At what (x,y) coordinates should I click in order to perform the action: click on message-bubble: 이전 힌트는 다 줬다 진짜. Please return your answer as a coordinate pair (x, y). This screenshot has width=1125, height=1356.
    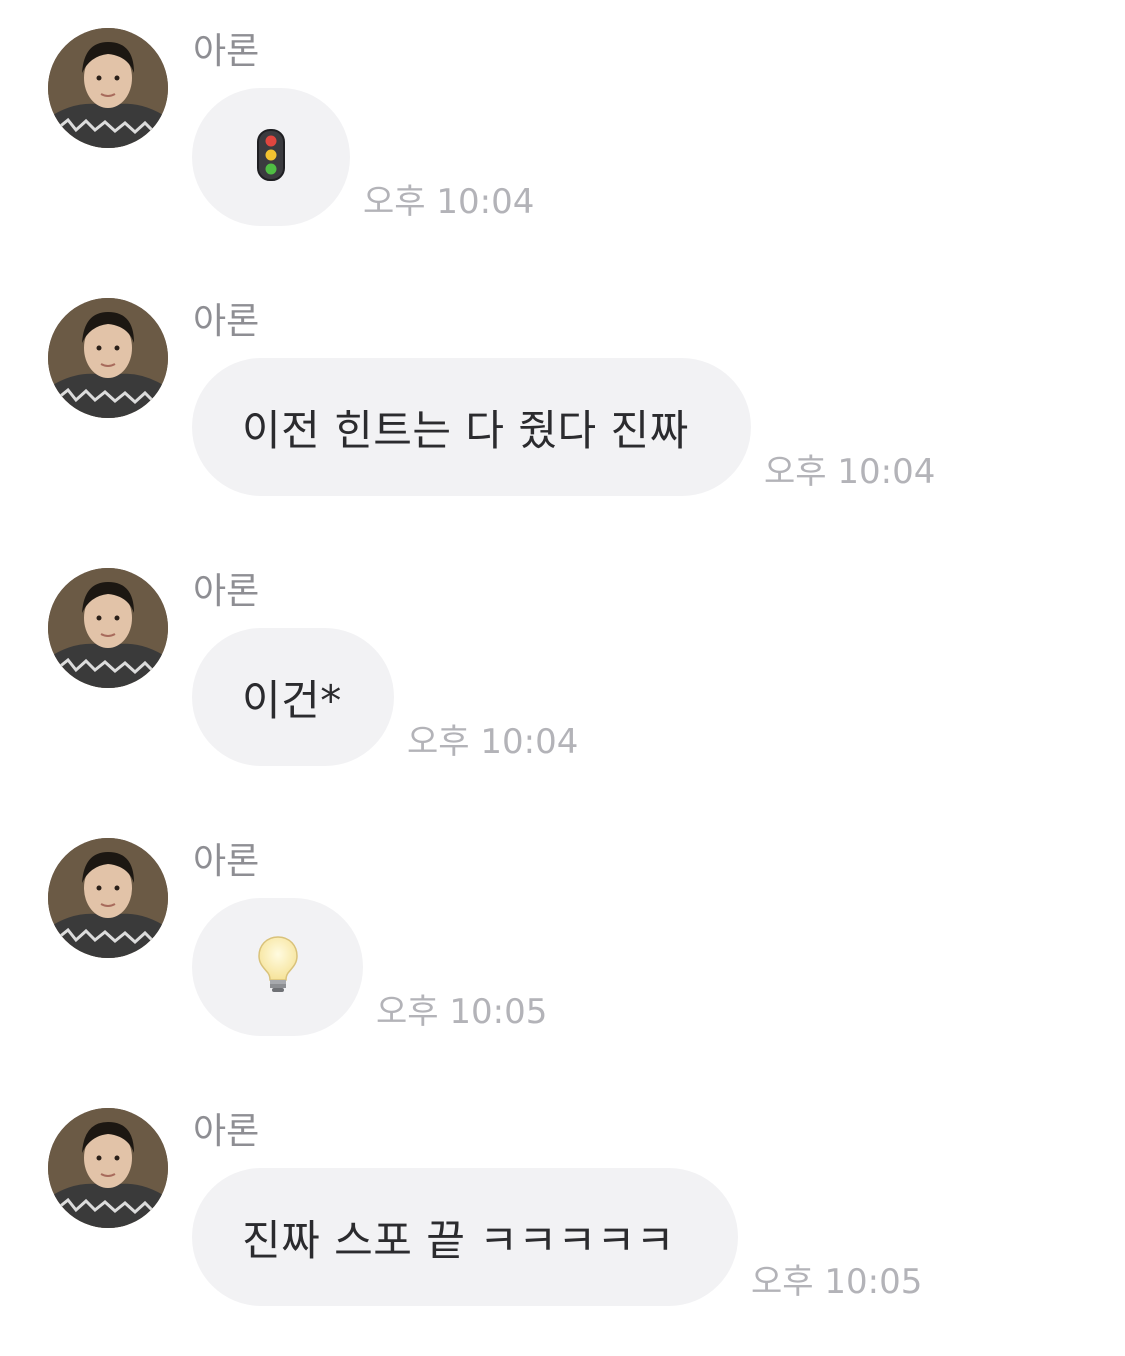
    Looking at the image, I should click on (471, 427).